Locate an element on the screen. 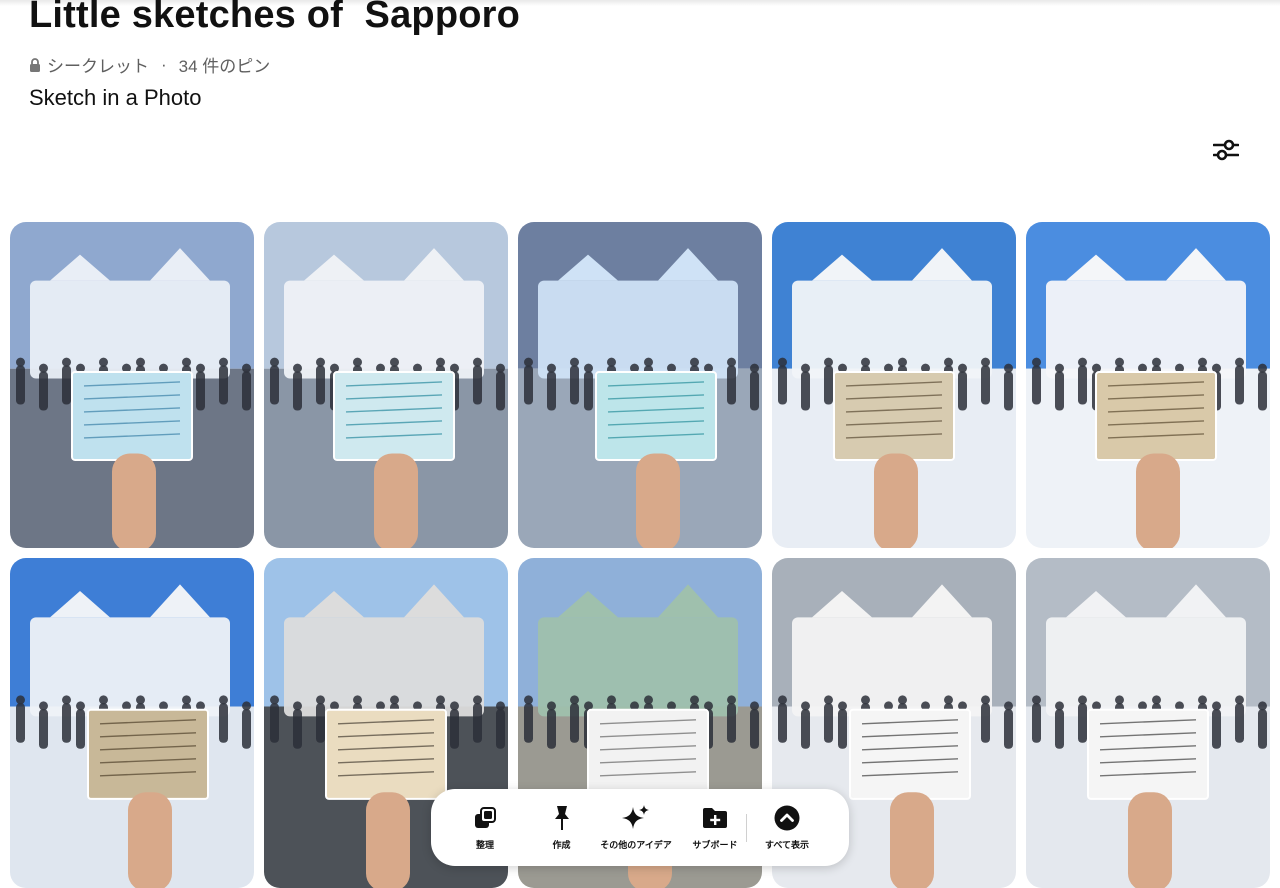  more-ideas-label: その他のアイデア is located at coordinates (636, 844).